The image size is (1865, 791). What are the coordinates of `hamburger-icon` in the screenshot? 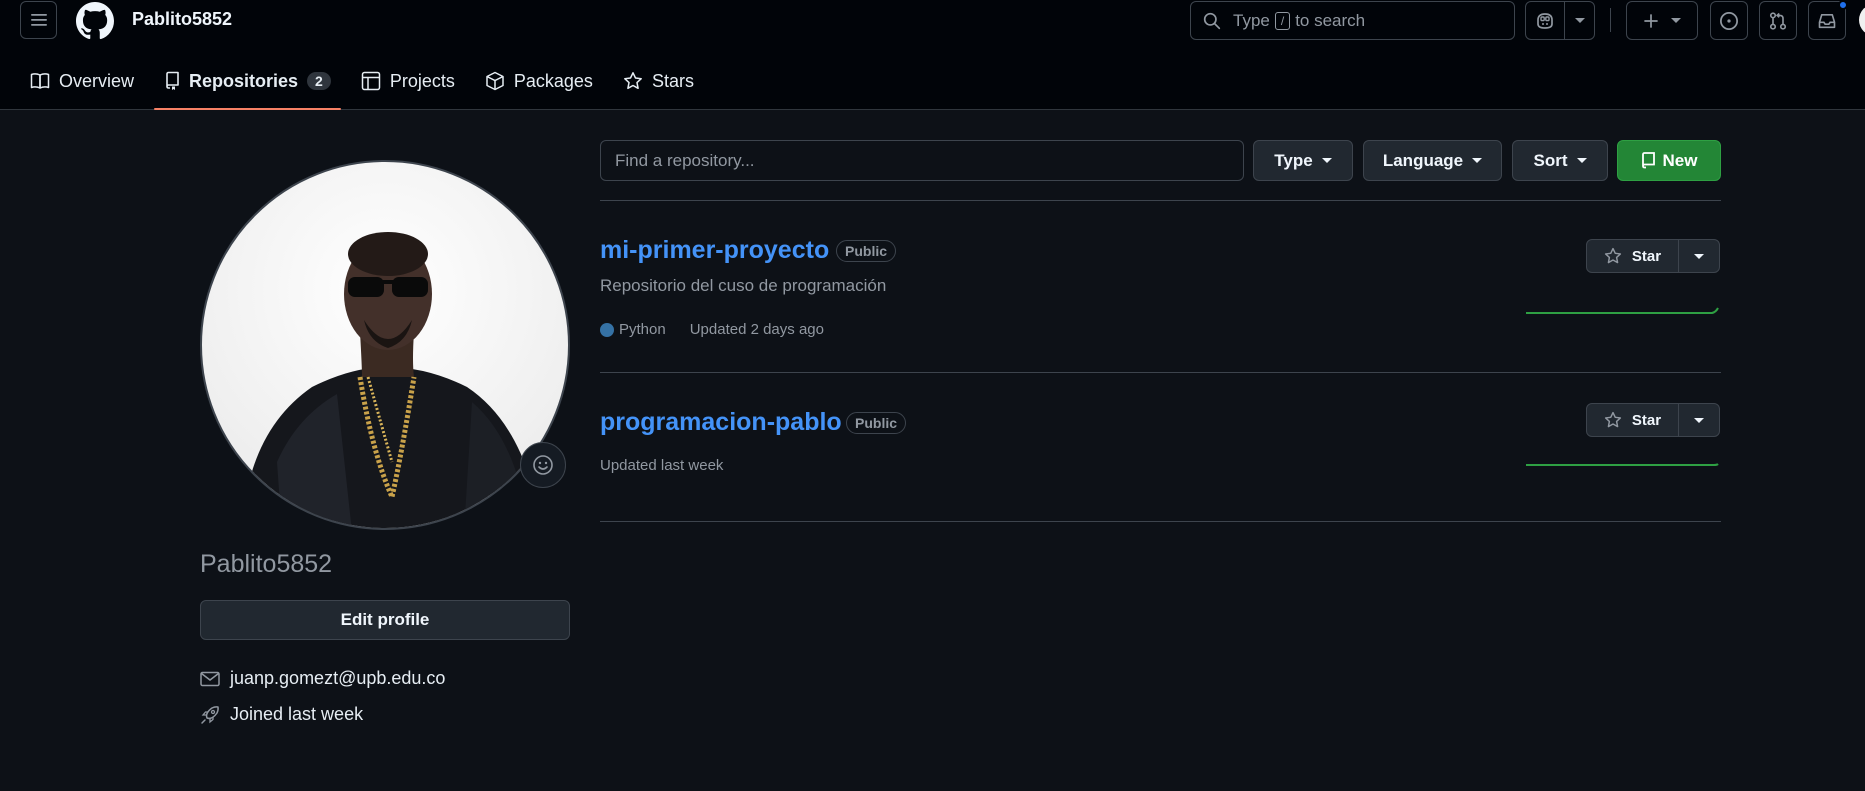 It's located at (38, 20).